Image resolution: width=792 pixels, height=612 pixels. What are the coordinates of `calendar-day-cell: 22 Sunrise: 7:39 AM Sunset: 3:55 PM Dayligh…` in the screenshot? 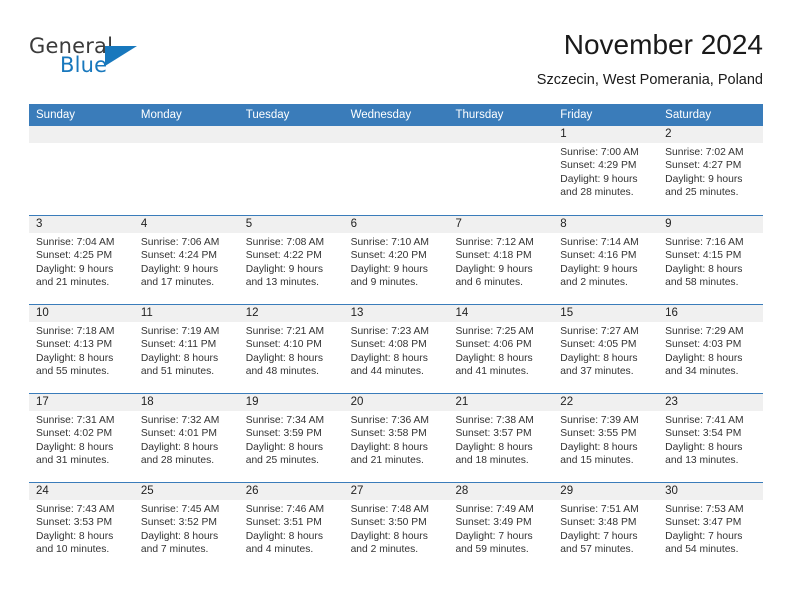 It's located at (606, 438).